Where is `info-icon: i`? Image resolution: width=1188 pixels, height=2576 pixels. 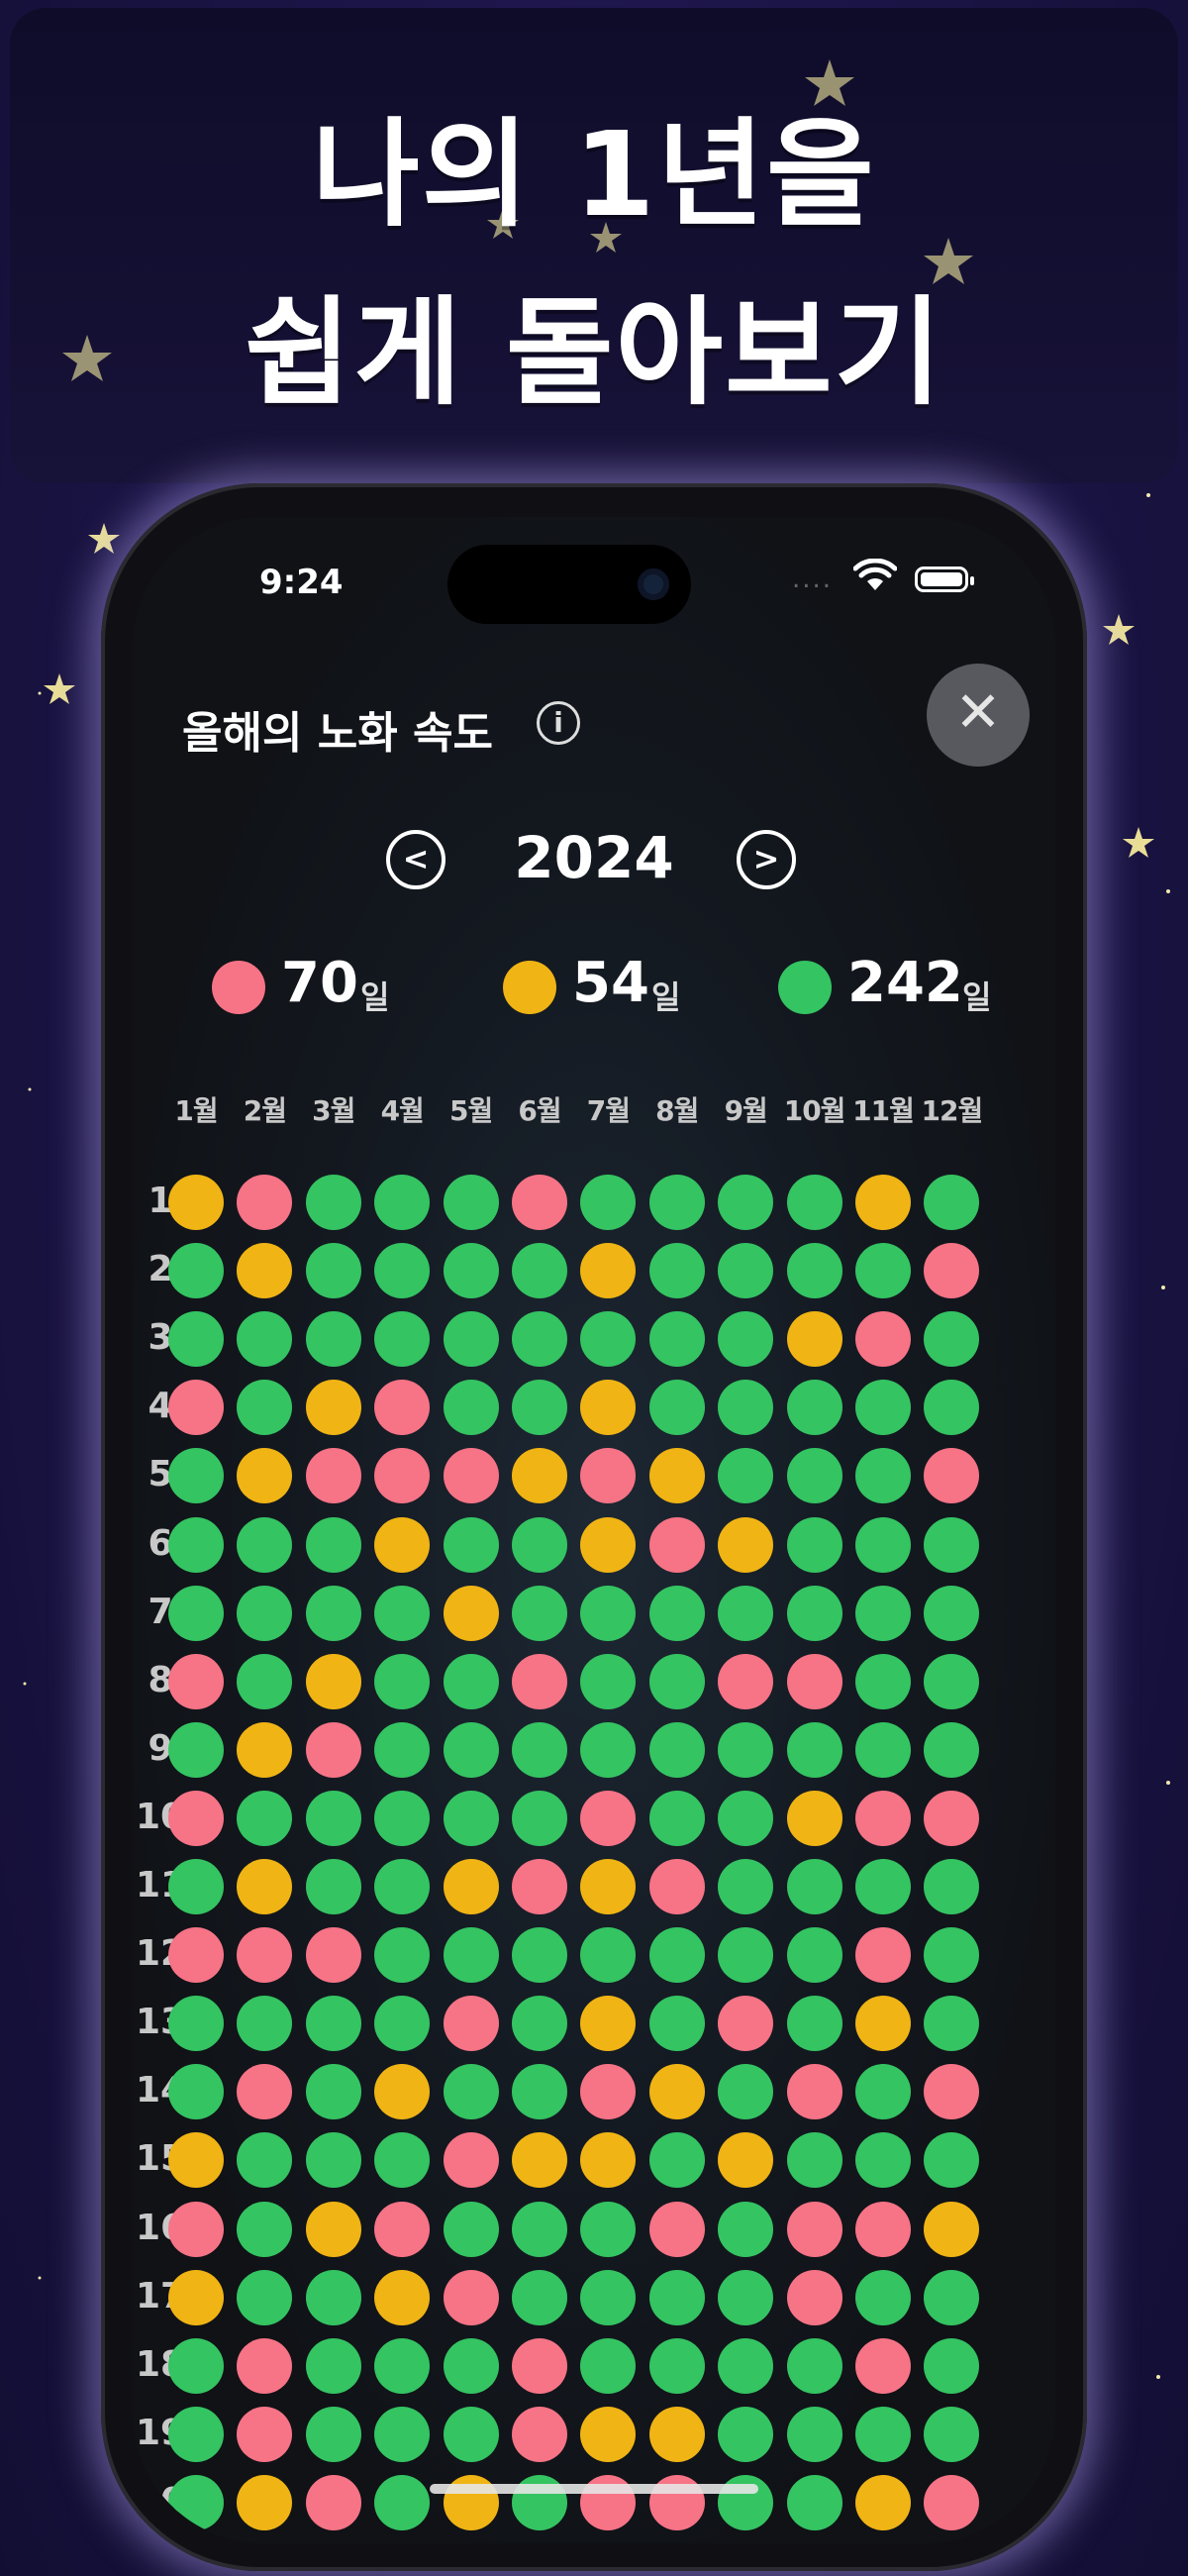
info-icon: i is located at coordinates (558, 723).